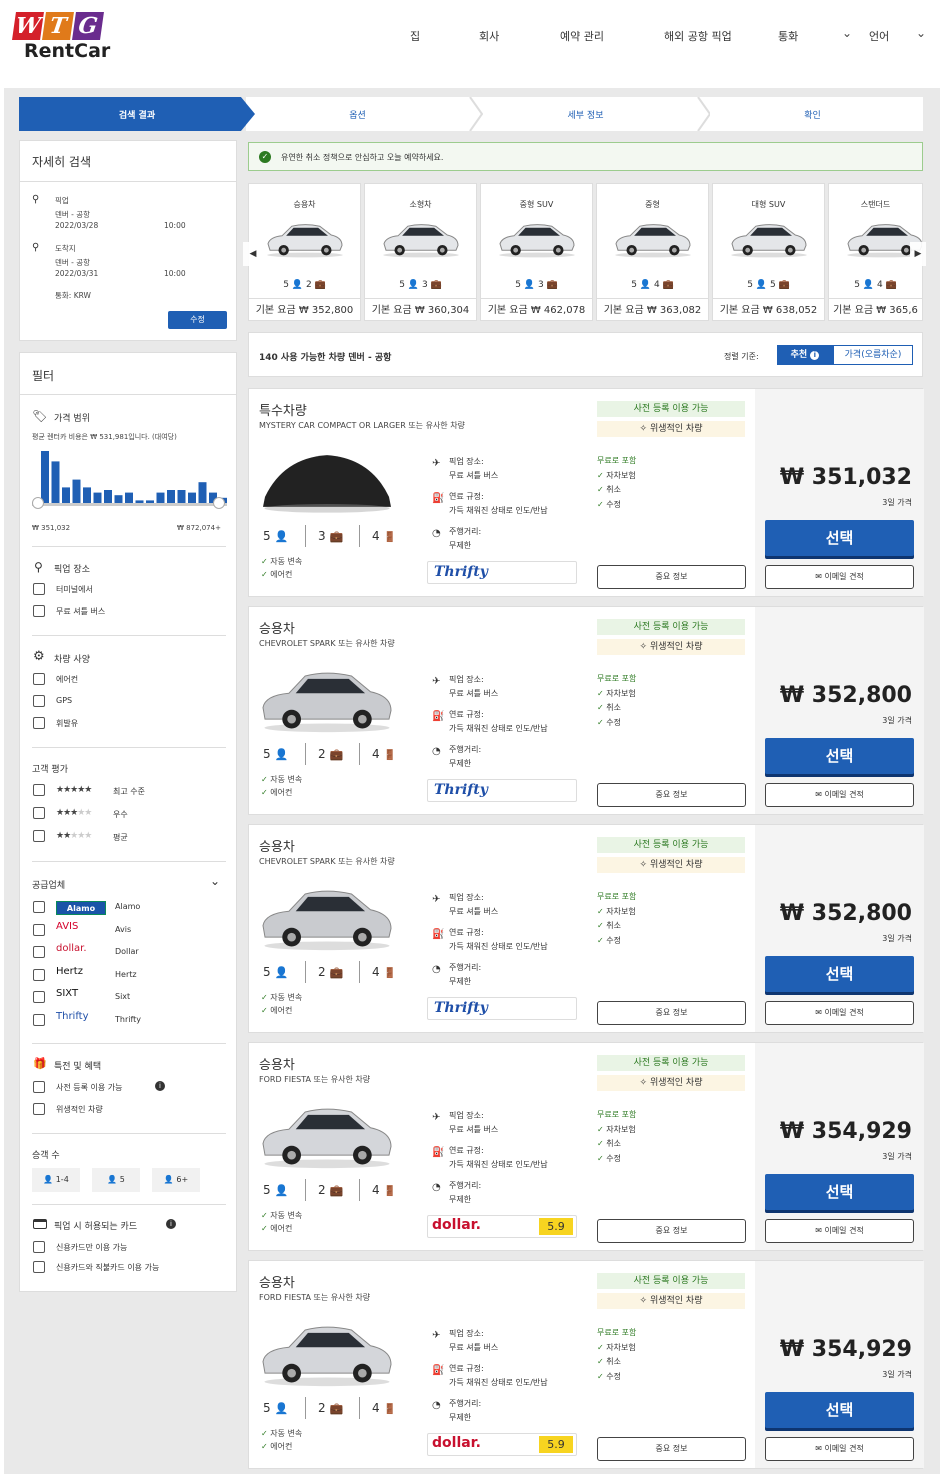 Image resolution: width=943 pixels, height=1474 pixels. Describe the element at coordinates (129, 504) in the screenshot. I see `price-slider-track` at that location.